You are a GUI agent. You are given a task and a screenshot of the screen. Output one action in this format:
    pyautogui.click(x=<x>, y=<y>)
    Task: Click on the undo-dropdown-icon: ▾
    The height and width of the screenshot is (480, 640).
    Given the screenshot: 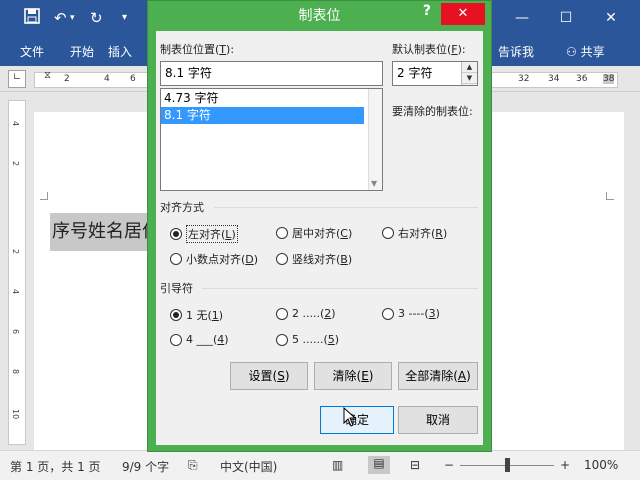 What is the action you would take?
    pyautogui.click(x=72, y=18)
    